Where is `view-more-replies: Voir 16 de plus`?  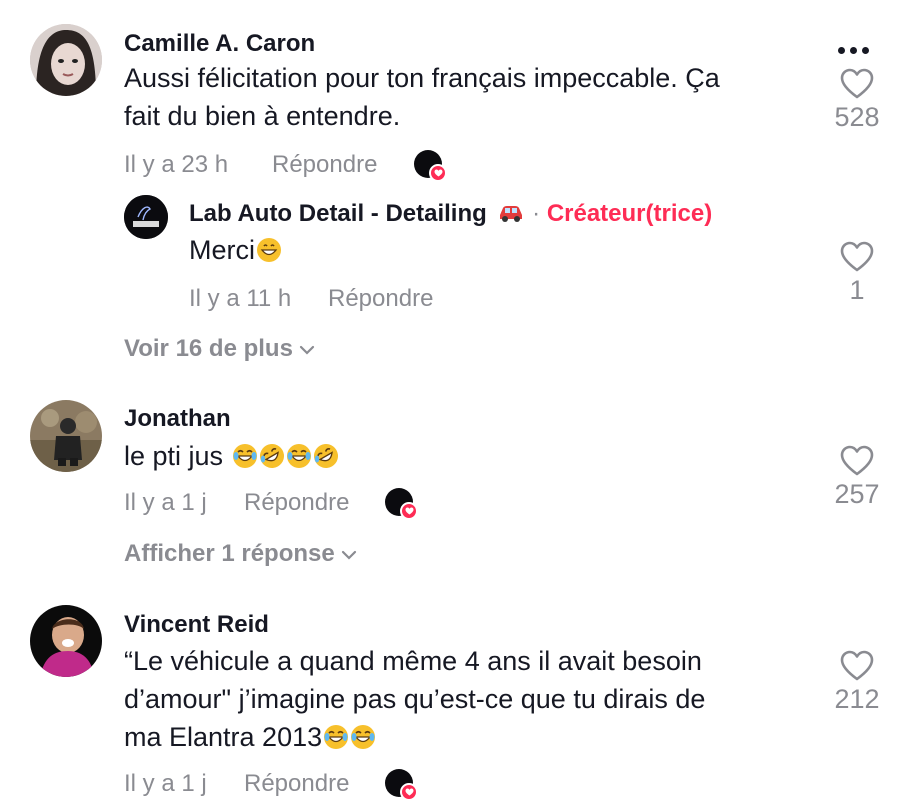
view-more-replies: Voir 16 de plus is located at coordinates (219, 349).